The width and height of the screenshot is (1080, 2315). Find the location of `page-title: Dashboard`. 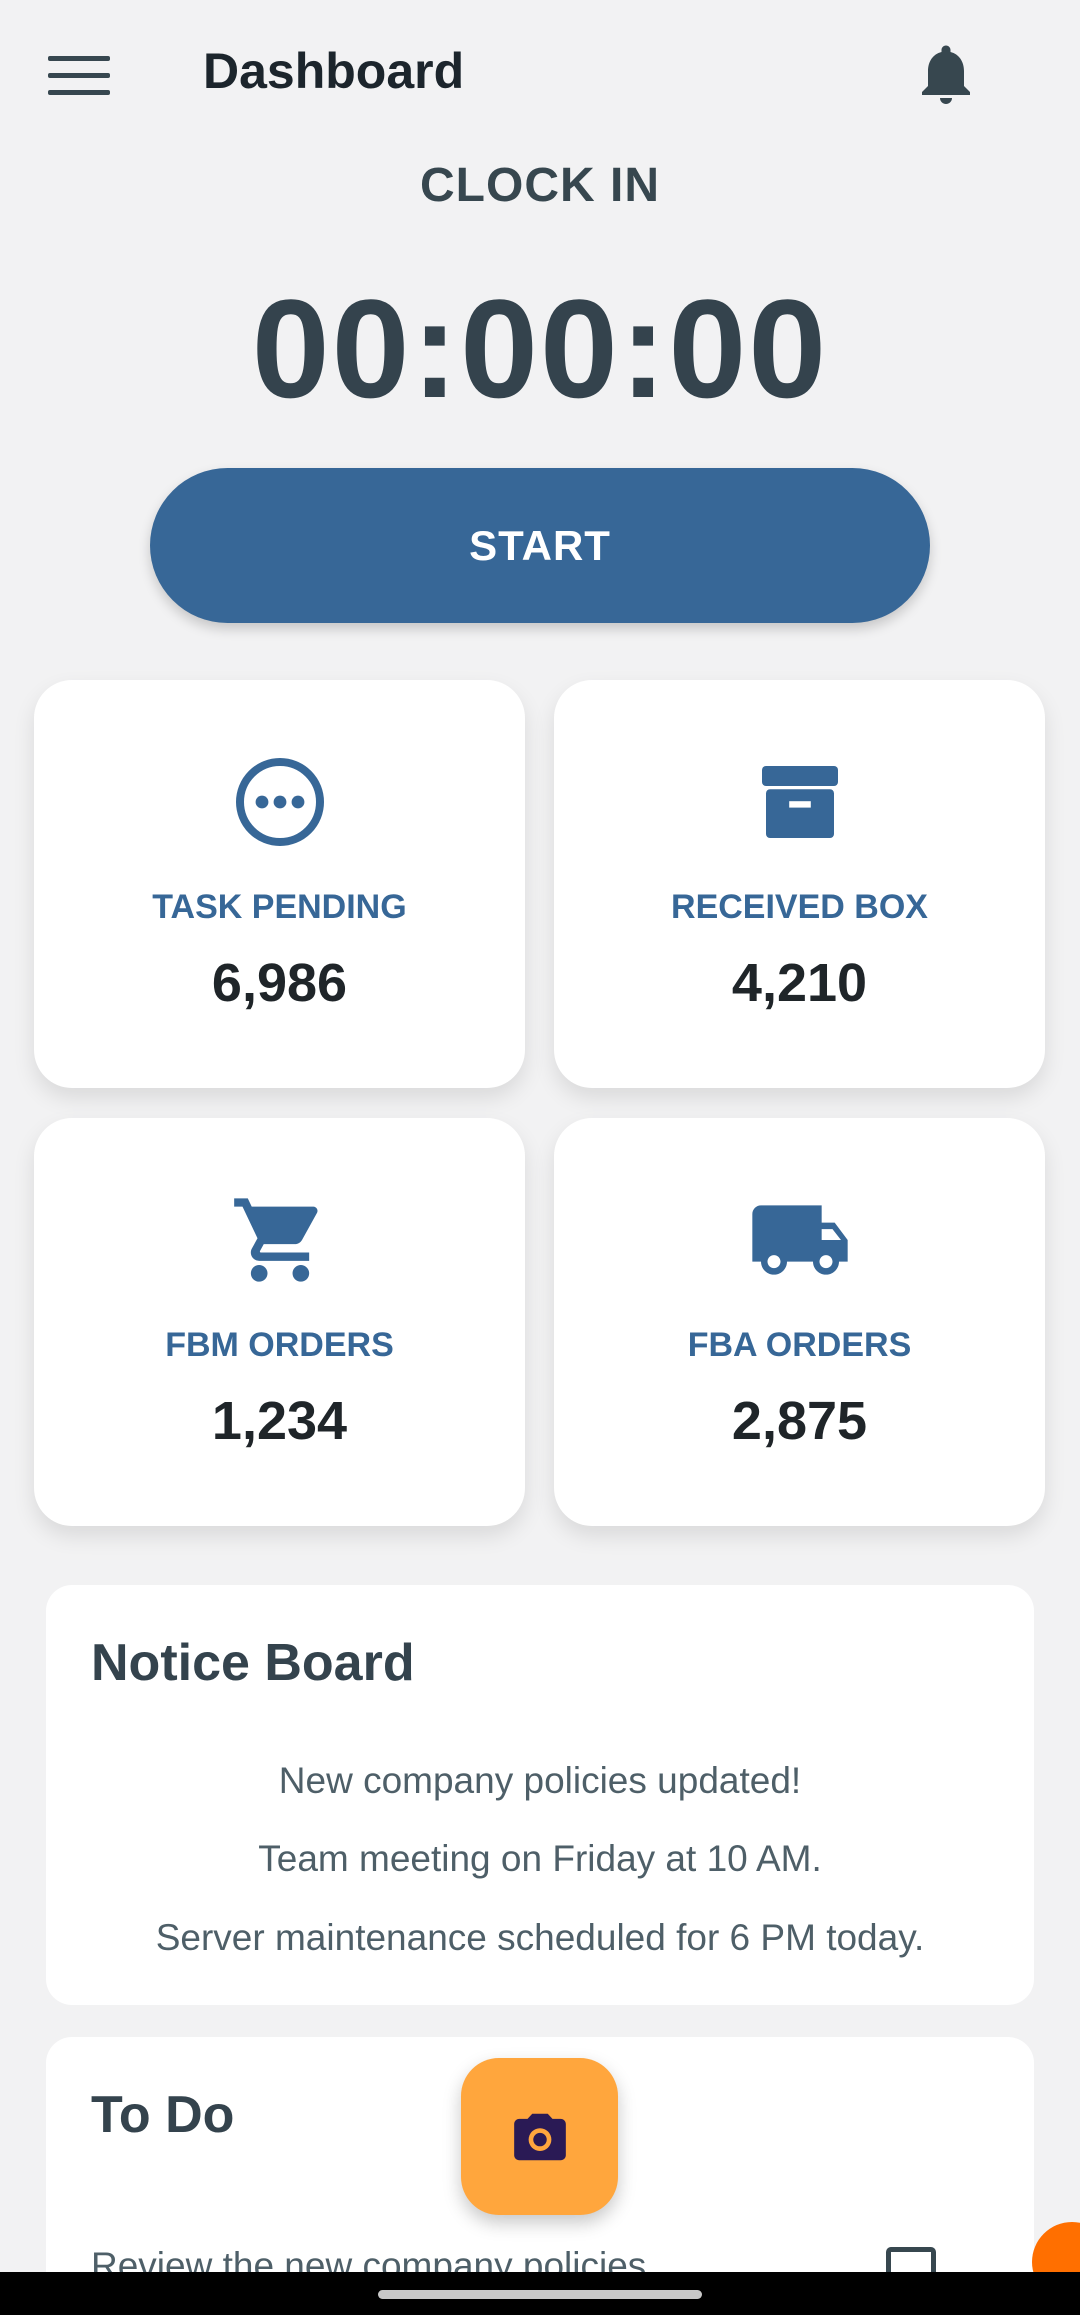

page-title: Dashboard is located at coordinates (334, 71).